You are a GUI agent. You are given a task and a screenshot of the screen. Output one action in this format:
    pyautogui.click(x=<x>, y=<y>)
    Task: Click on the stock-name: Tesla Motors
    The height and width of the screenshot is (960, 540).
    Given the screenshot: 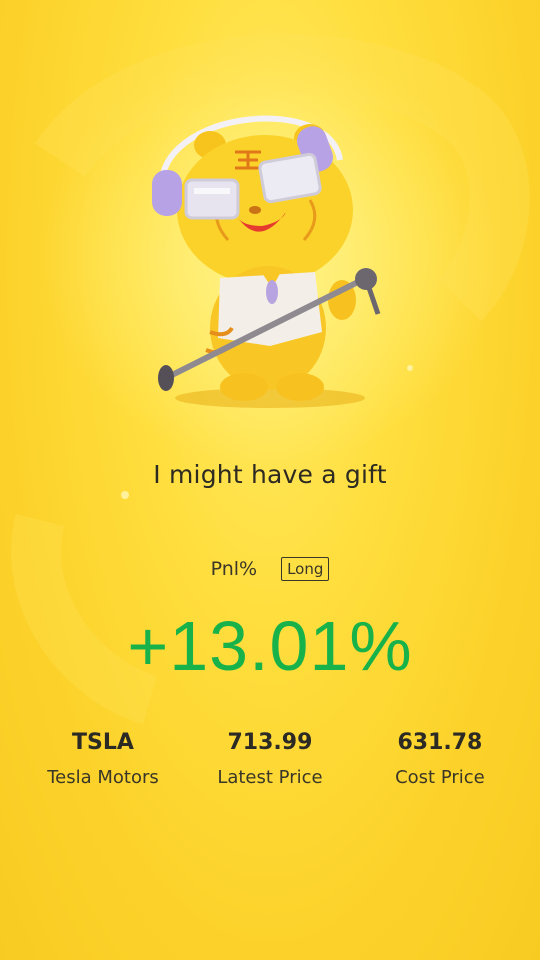 What is the action you would take?
    pyautogui.click(x=103, y=777)
    